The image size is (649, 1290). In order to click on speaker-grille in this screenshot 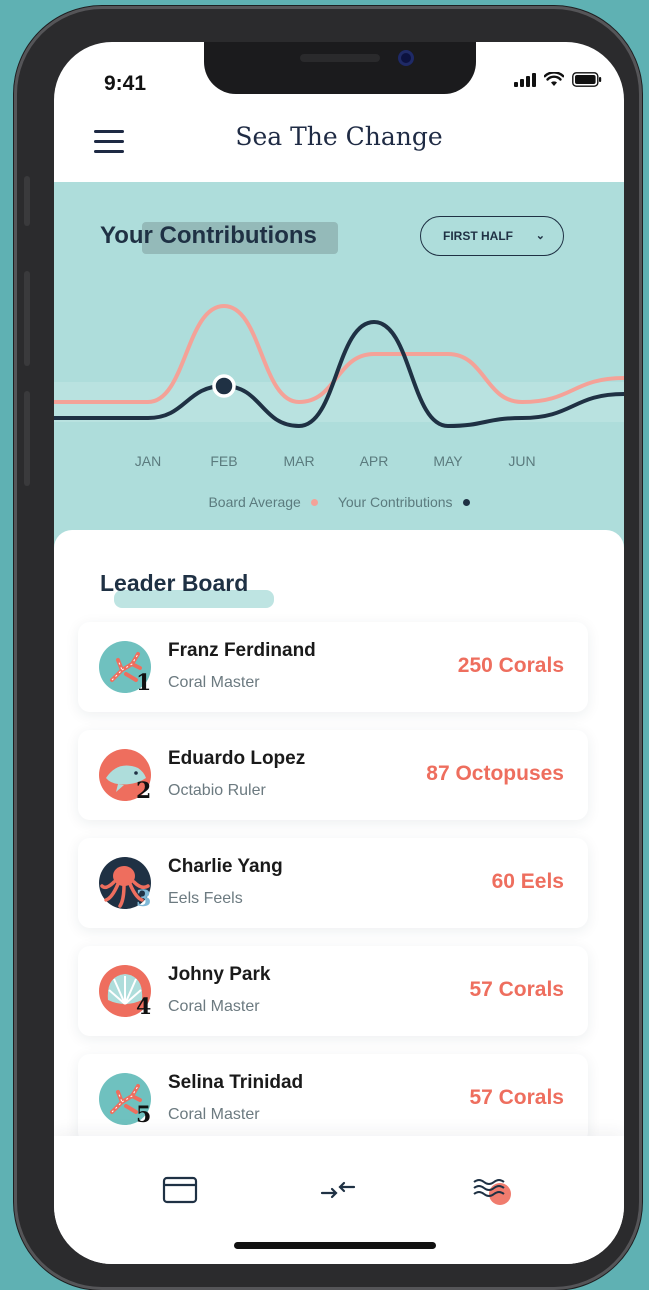, I will do `click(340, 58)`.